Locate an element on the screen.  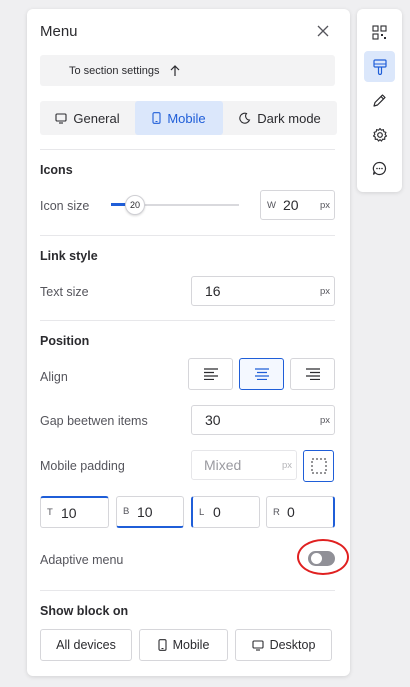
align-left-icon is located at coordinates (210, 374).